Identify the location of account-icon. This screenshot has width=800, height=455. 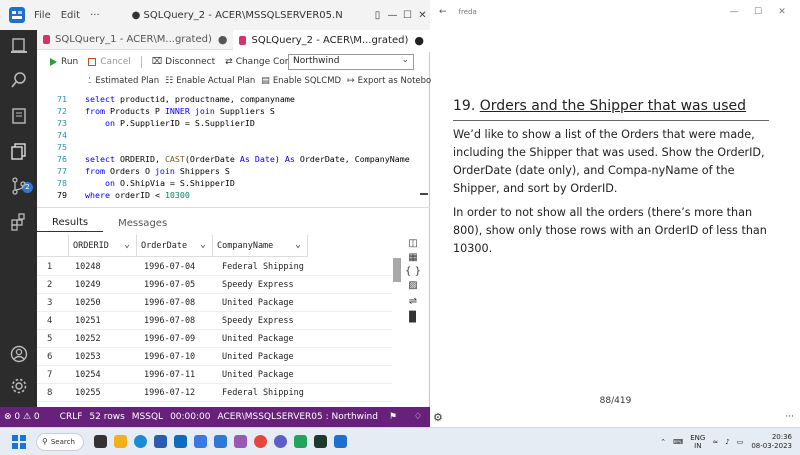
(19, 354).